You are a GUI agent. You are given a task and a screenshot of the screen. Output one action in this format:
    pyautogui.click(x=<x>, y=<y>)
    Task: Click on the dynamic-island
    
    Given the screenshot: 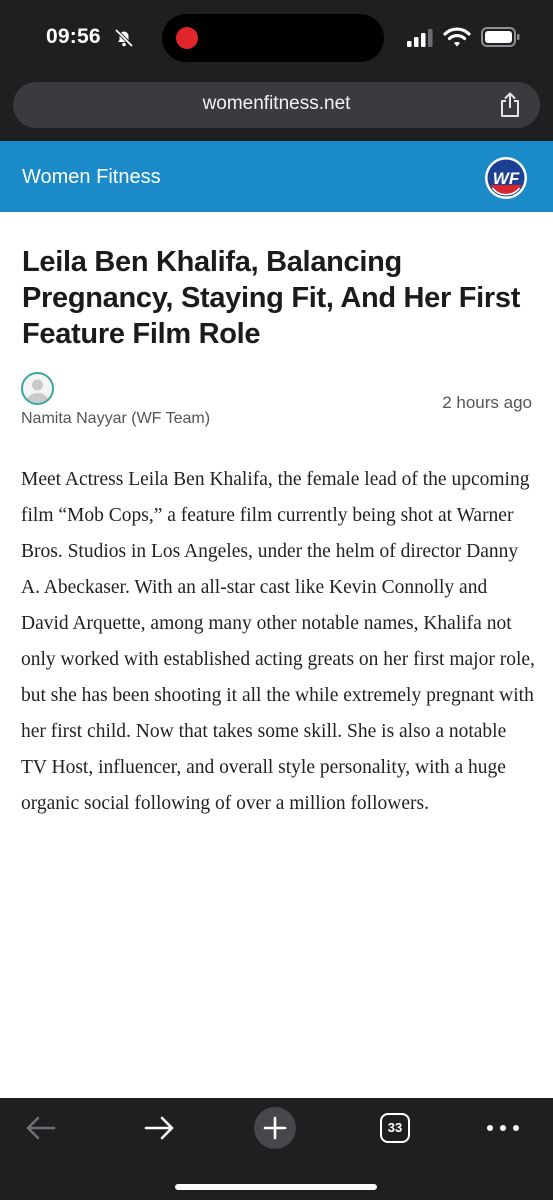 What is the action you would take?
    pyautogui.click(x=273, y=38)
    